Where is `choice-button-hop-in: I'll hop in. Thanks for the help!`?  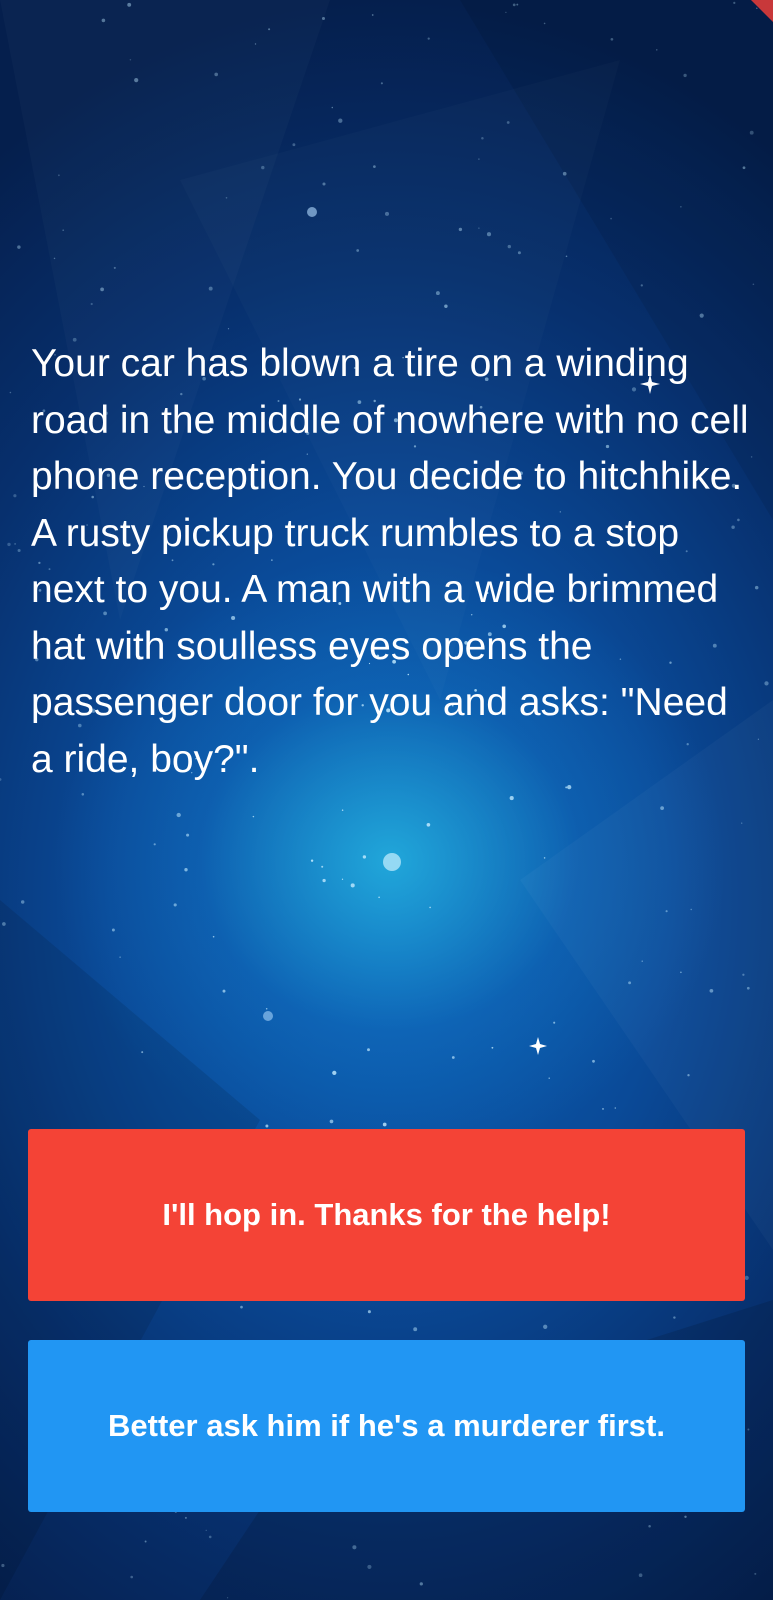 choice-button-hop-in: I'll hop in. Thanks for the help! is located at coordinates (386, 1215).